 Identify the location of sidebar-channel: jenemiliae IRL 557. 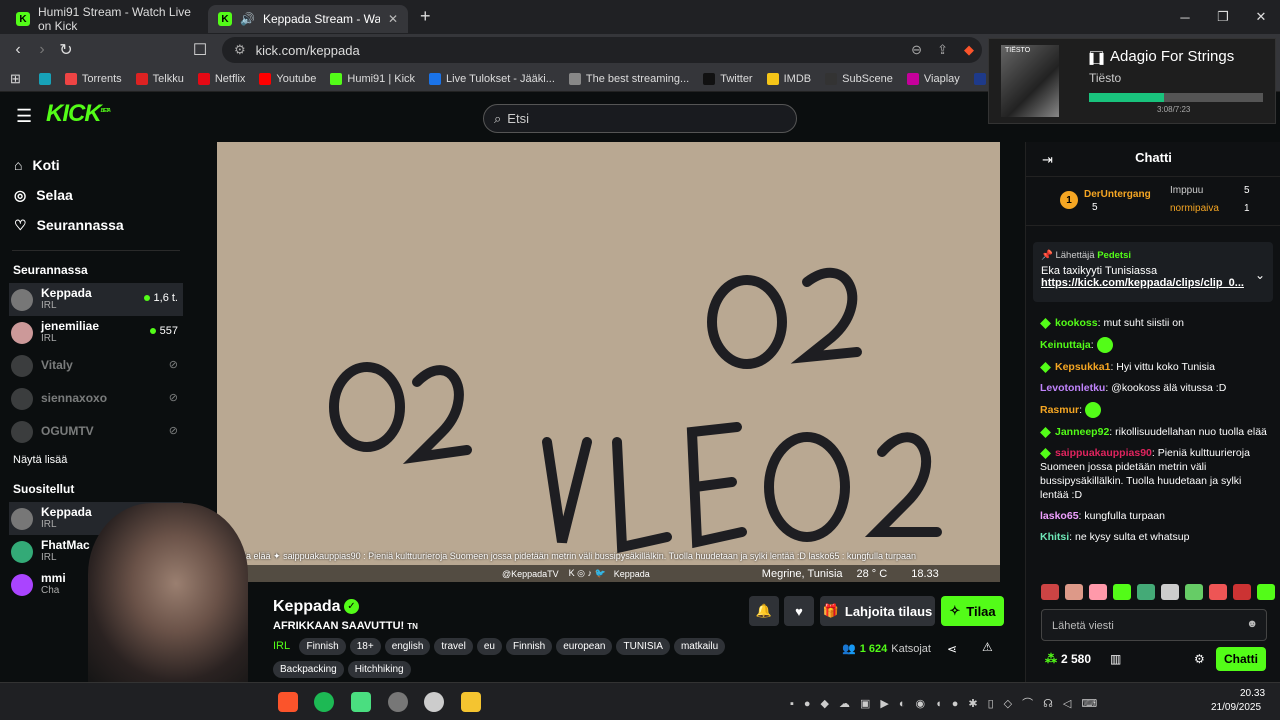
(96, 332).